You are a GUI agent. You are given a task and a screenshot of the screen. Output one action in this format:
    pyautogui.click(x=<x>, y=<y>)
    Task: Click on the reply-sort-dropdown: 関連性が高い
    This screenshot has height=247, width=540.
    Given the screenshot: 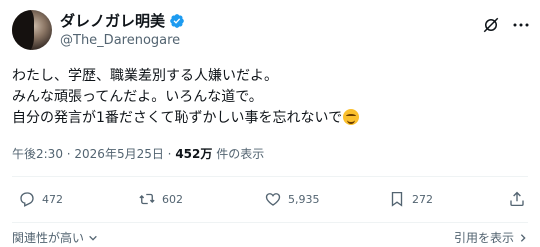 What is the action you would take?
    pyautogui.click(x=55, y=237)
    